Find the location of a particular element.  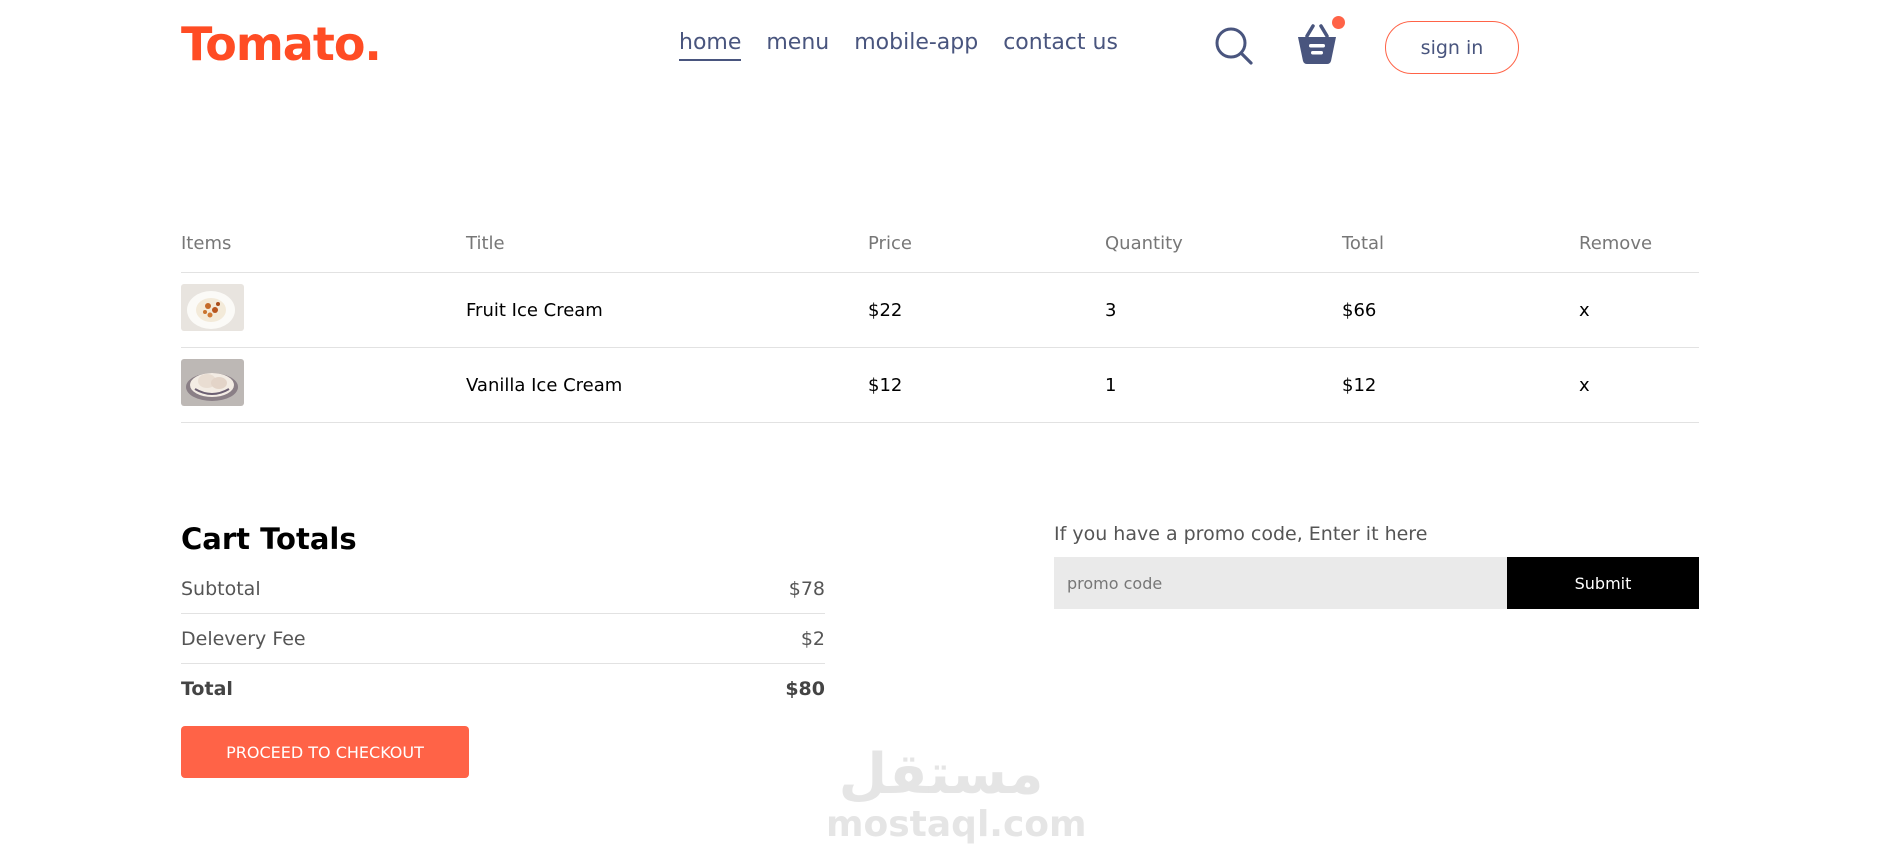

watermark: مستقل mostaql.com is located at coordinates (956, 798).